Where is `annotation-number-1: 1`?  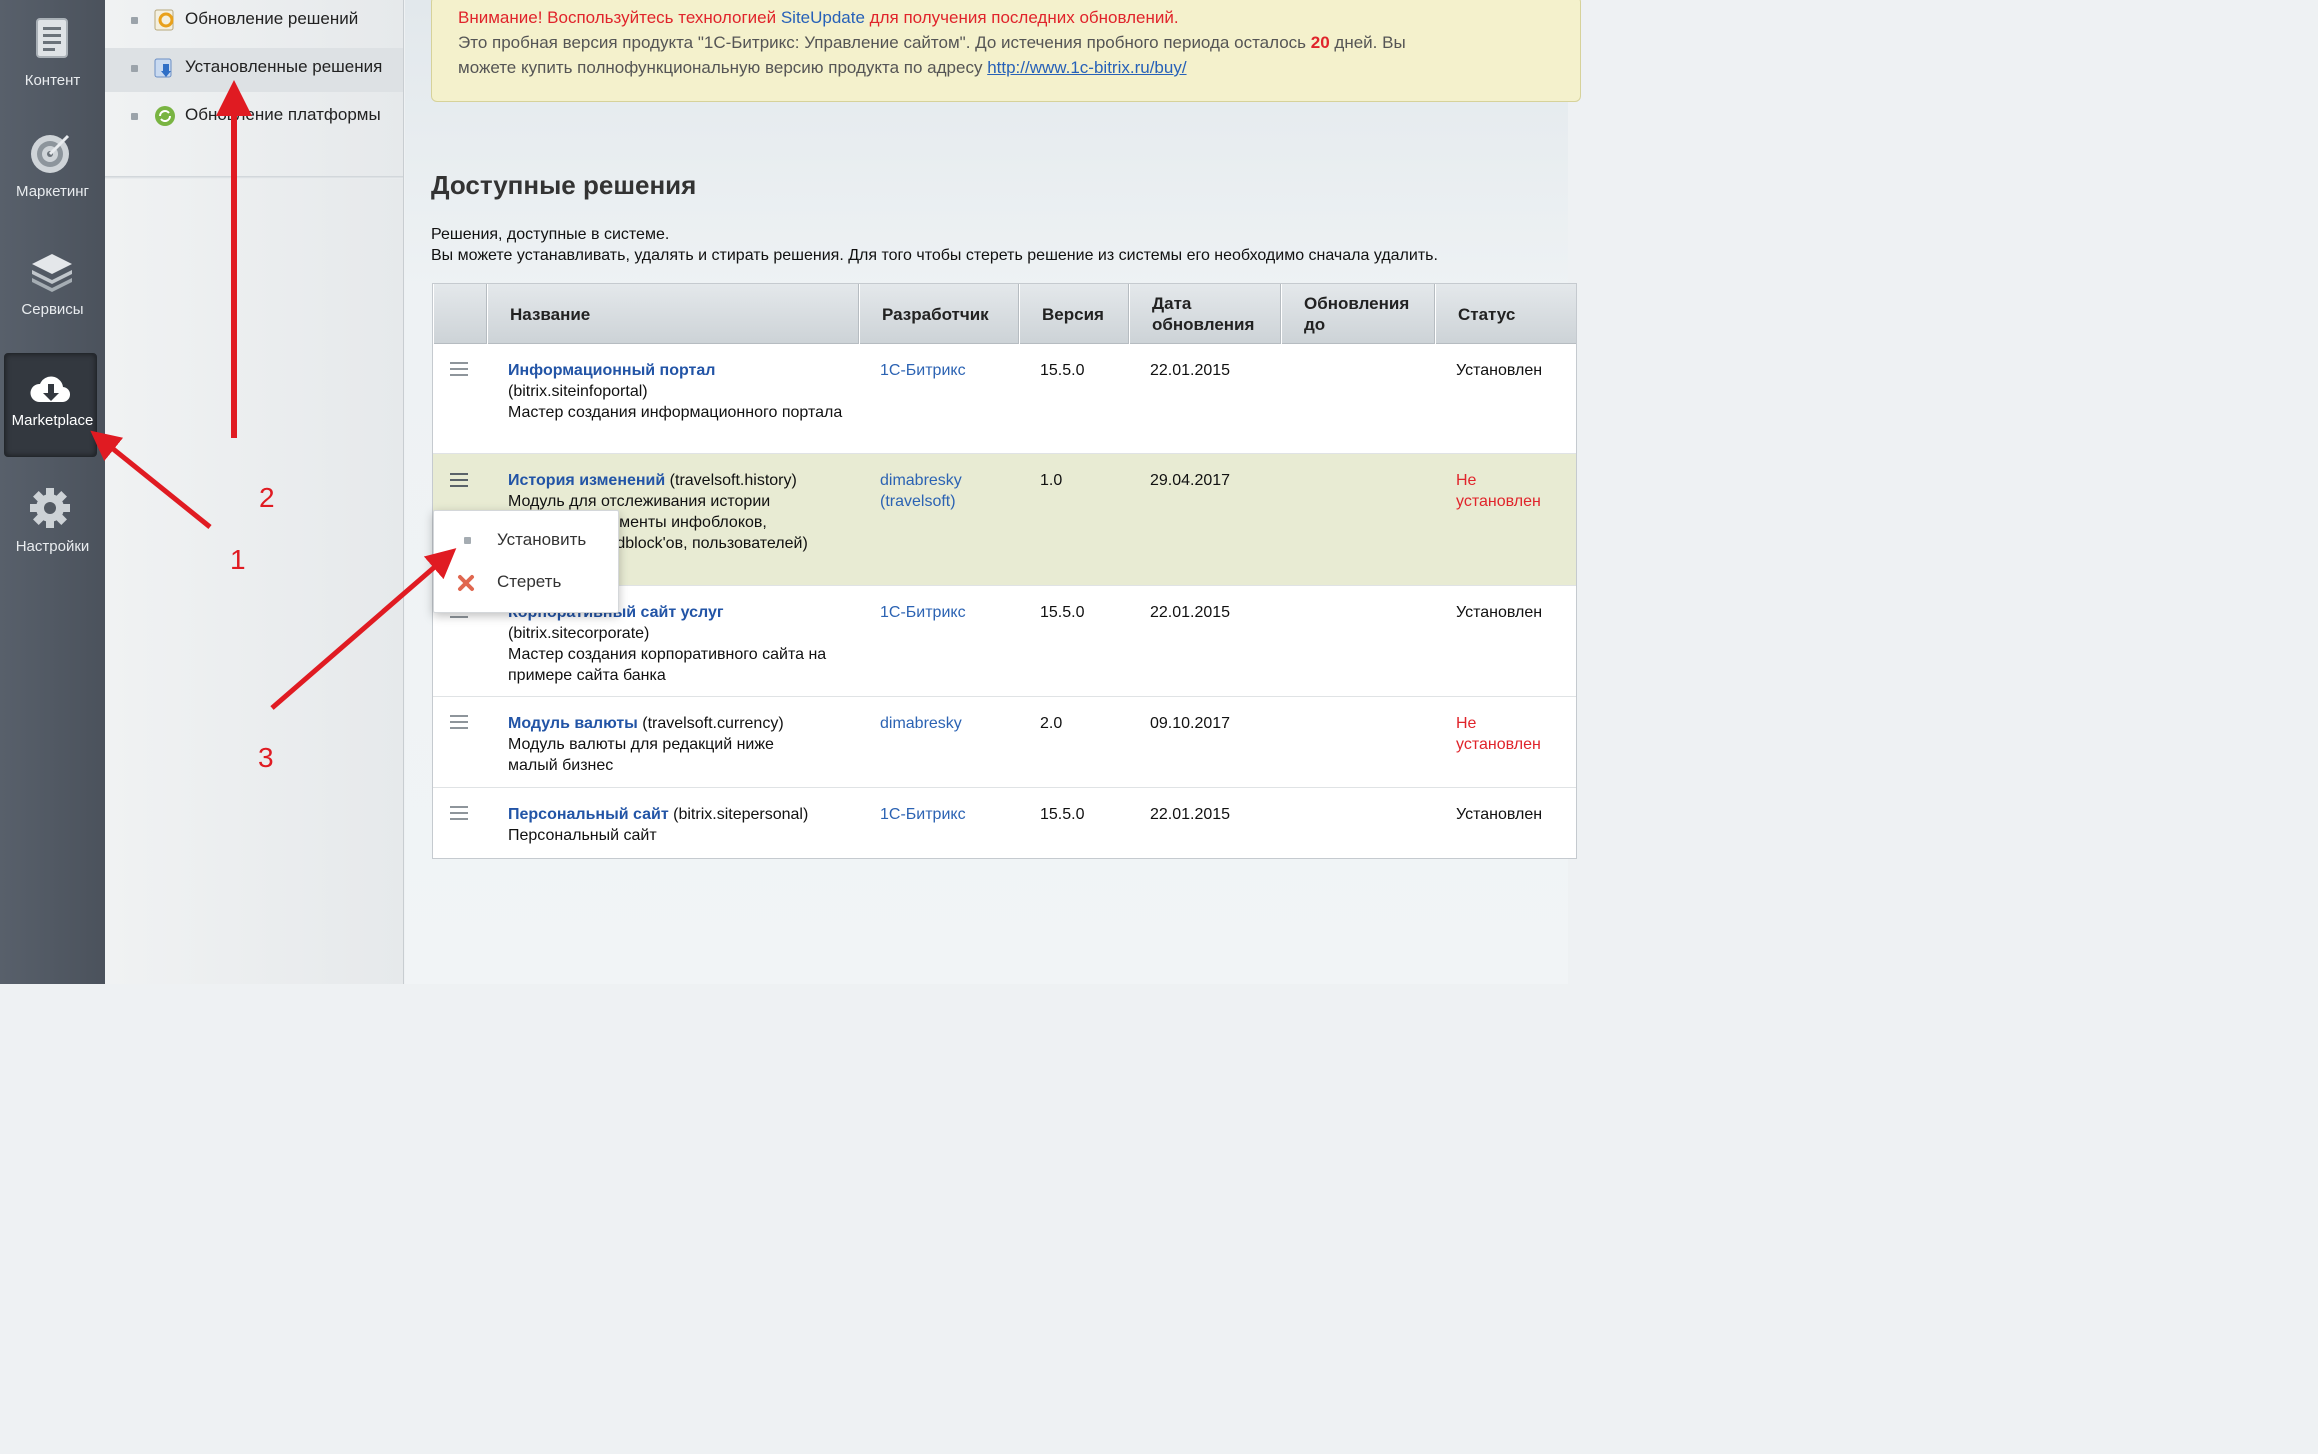 annotation-number-1: 1 is located at coordinates (238, 559).